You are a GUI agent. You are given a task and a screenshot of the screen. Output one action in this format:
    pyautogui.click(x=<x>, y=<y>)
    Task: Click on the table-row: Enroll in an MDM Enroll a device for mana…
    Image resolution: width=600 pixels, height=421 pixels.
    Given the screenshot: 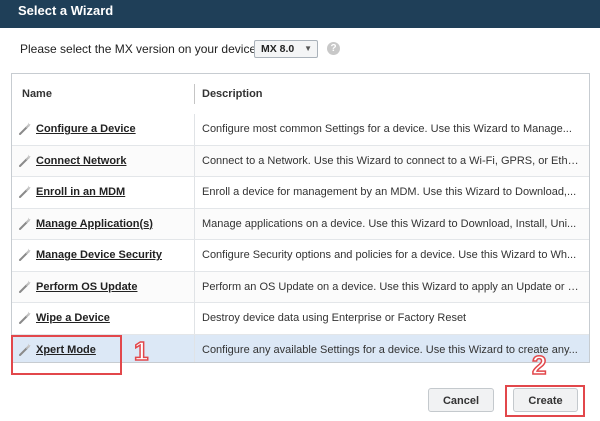 What is the action you would take?
    pyautogui.click(x=300, y=193)
    